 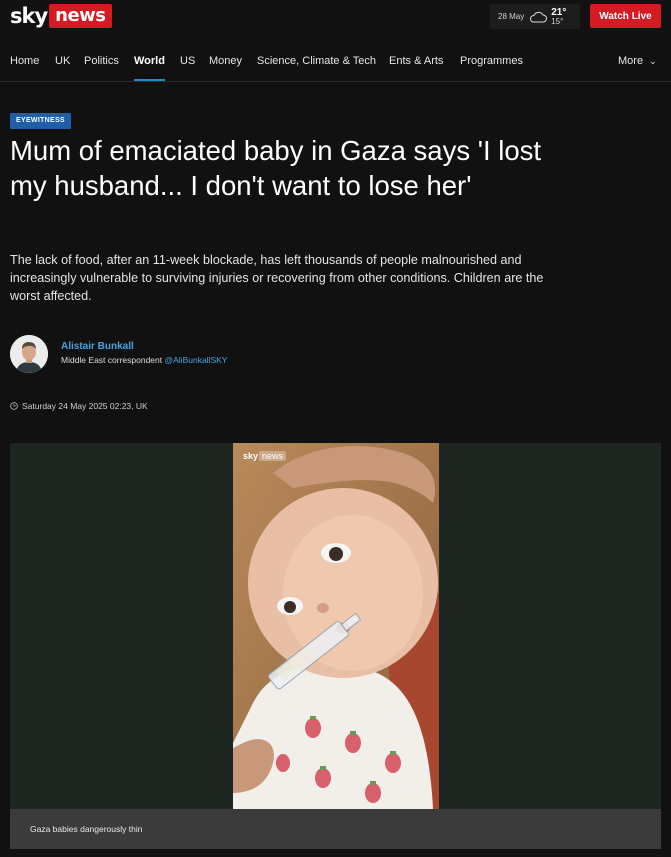 I want to click on publish-timestamp: Saturday 24 May 2025 02:23, UK, so click(x=79, y=406).